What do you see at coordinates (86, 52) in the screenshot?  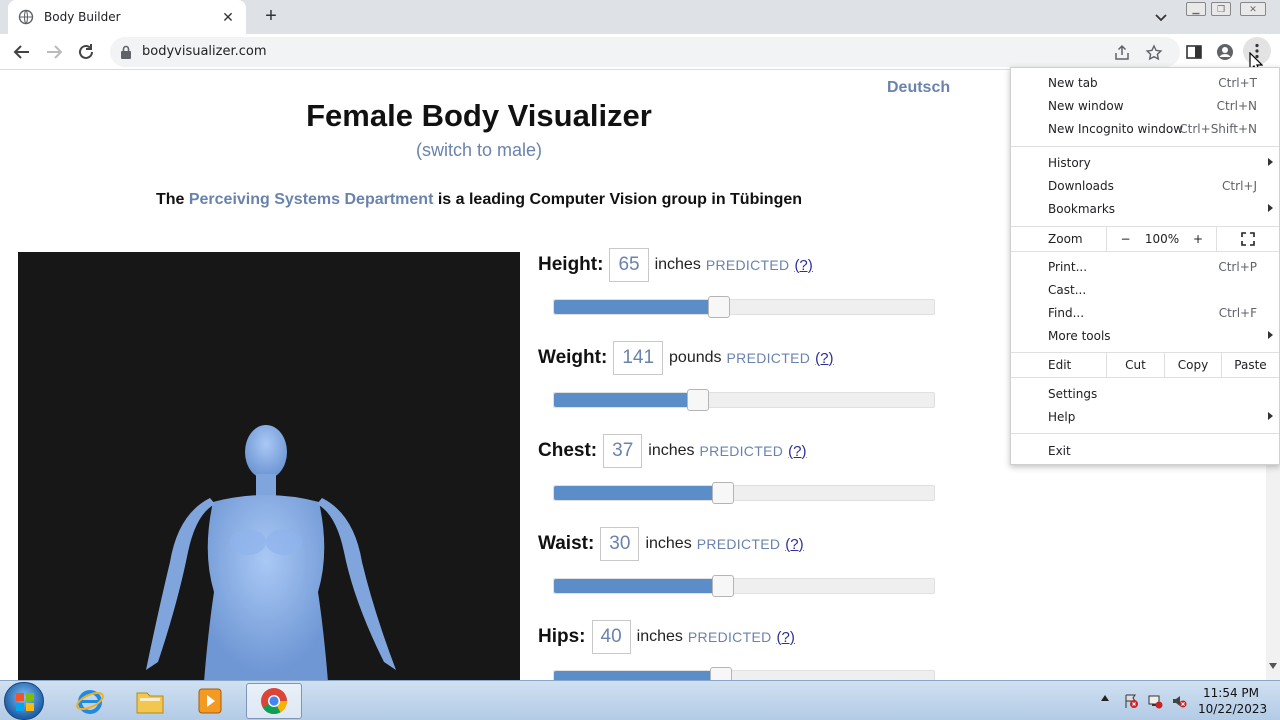 I see `reload-icon` at bounding box center [86, 52].